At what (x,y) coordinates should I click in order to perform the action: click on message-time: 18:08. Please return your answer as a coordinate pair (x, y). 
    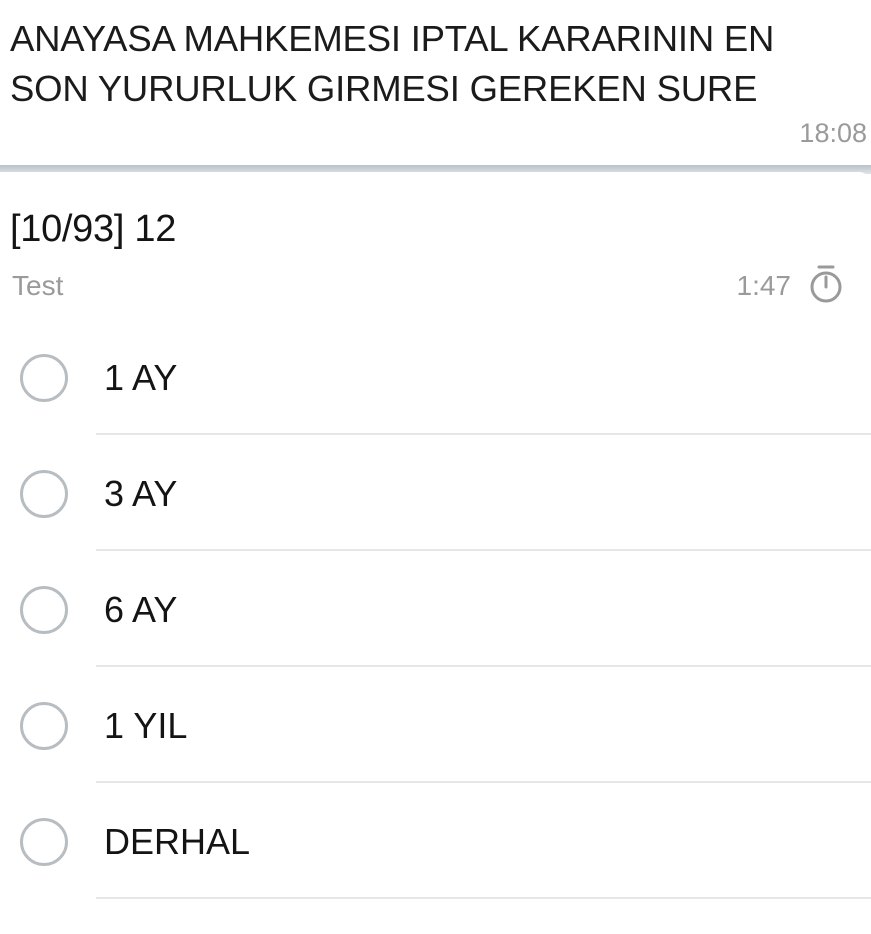
    Looking at the image, I should click on (833, 133).